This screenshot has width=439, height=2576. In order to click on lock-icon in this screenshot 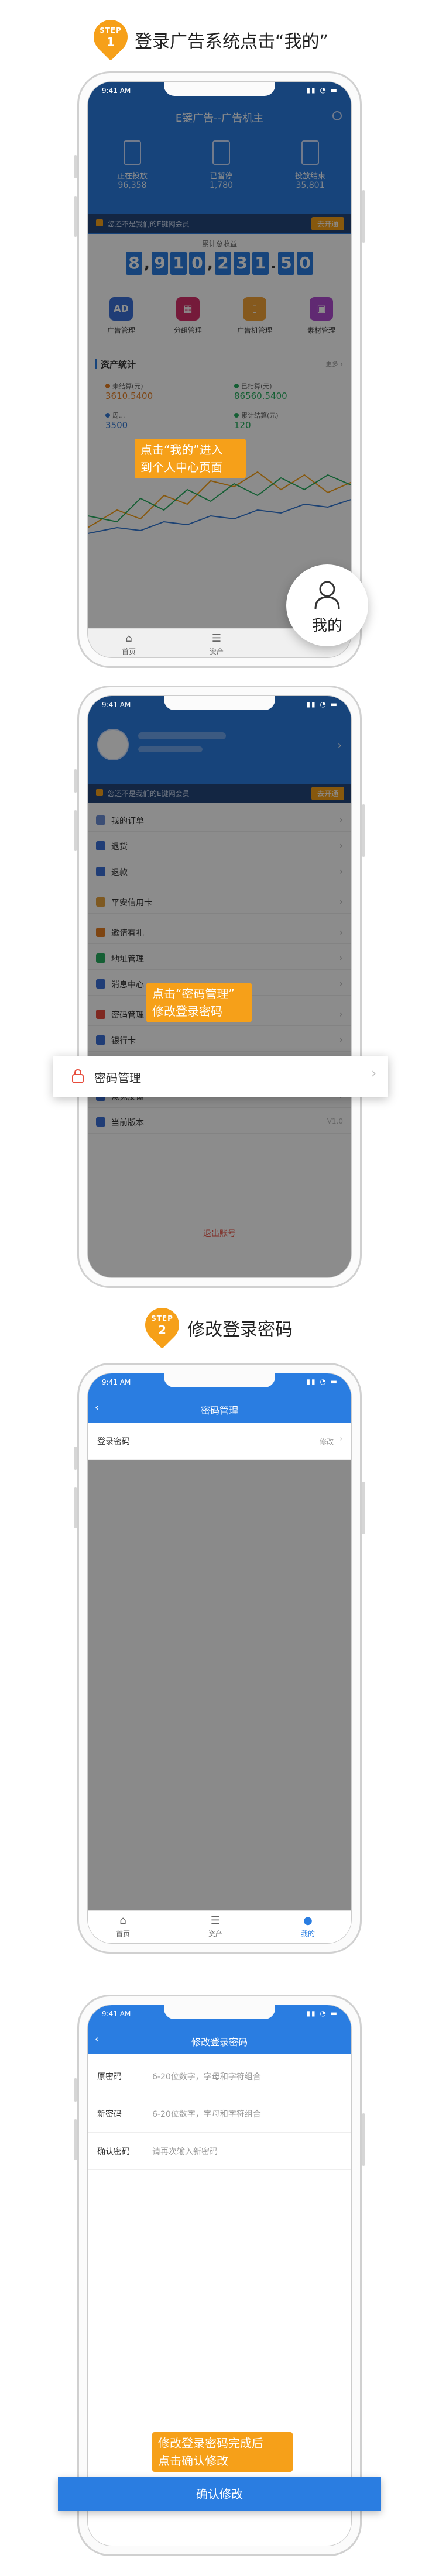, I will do `click(78, 1076)`.